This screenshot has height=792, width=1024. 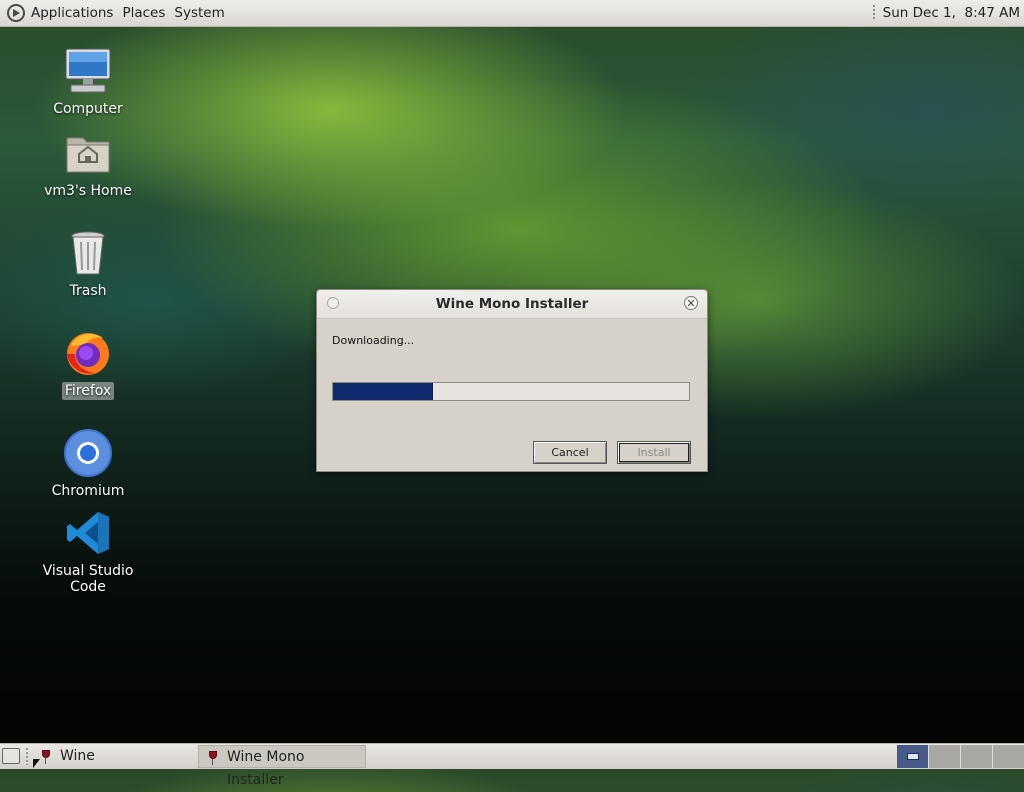 What do you see at coordinates (88, 453) in the screenshot?
I see `chromium-icon` at bounding box center [88, 453].